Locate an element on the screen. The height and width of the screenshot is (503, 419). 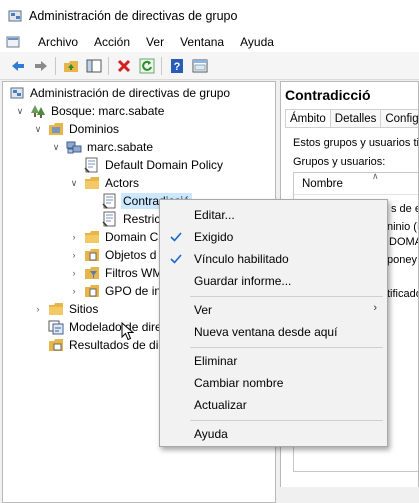
tree-wmi-filters-label: Filtros WM is located at coordinates (134, 273).